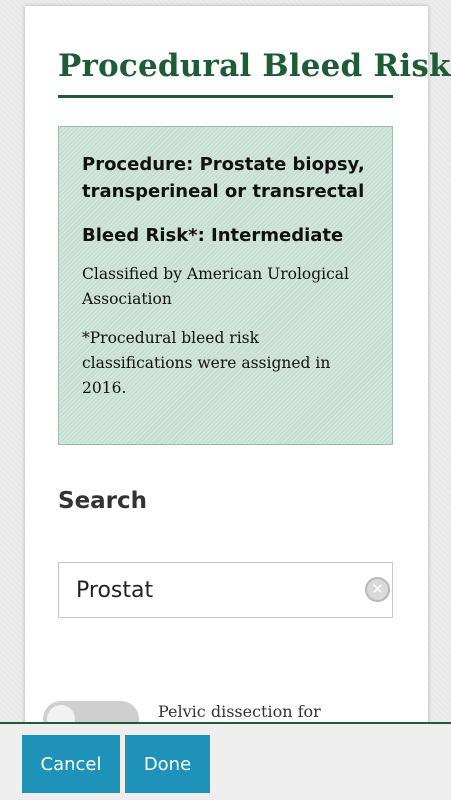 The height and width of the screenshot is (800, 451). Describe the element at coordinates (225, 96) in the screenshot. I see `title-divider` at that location.